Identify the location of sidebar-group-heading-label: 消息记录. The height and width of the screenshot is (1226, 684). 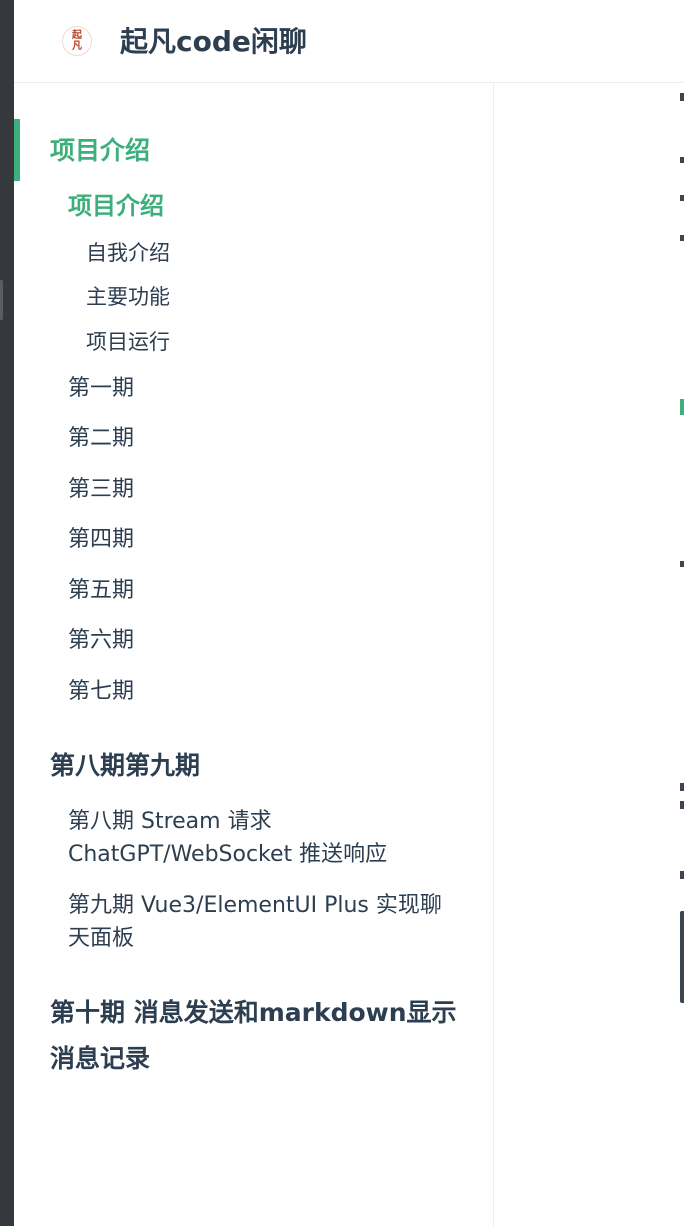
(100, 1058).